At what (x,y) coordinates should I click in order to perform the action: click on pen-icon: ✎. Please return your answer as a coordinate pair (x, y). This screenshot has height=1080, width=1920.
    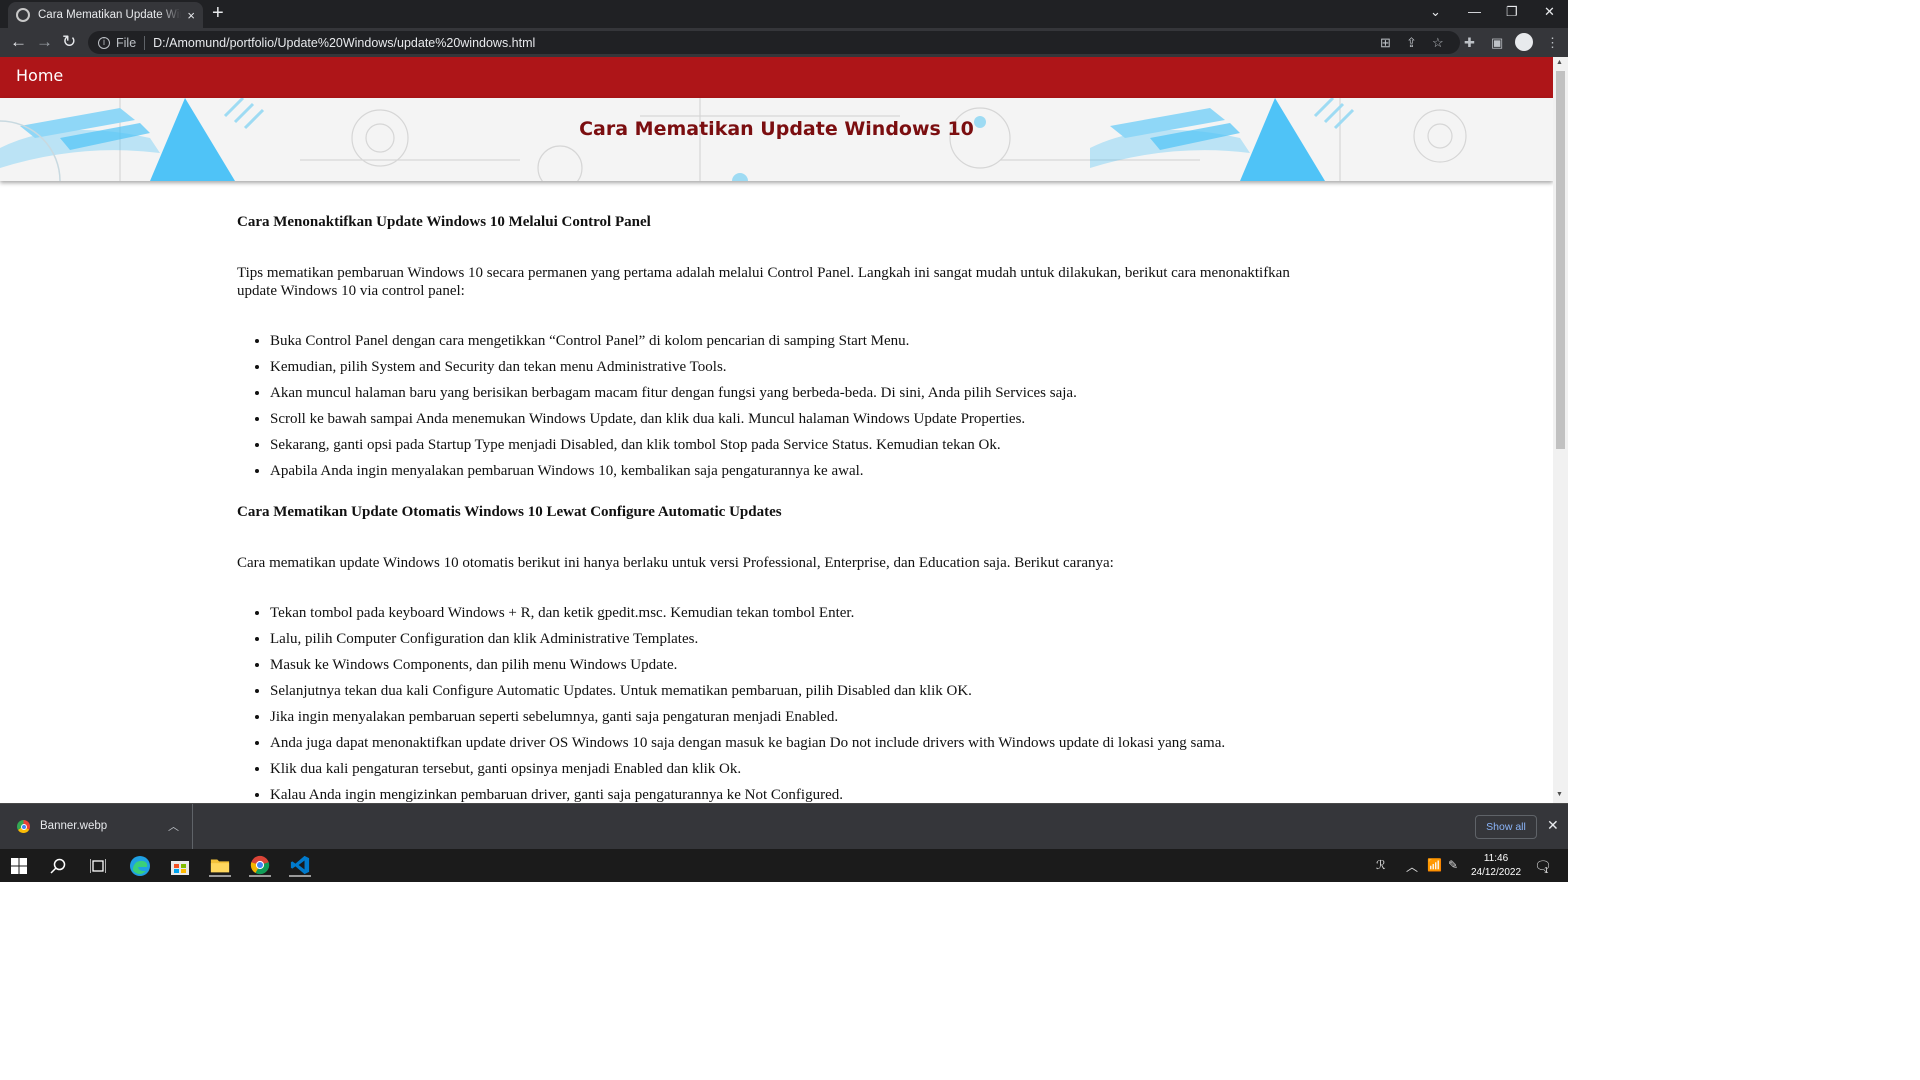
    Looking at the image, I should click on (1453, 865).